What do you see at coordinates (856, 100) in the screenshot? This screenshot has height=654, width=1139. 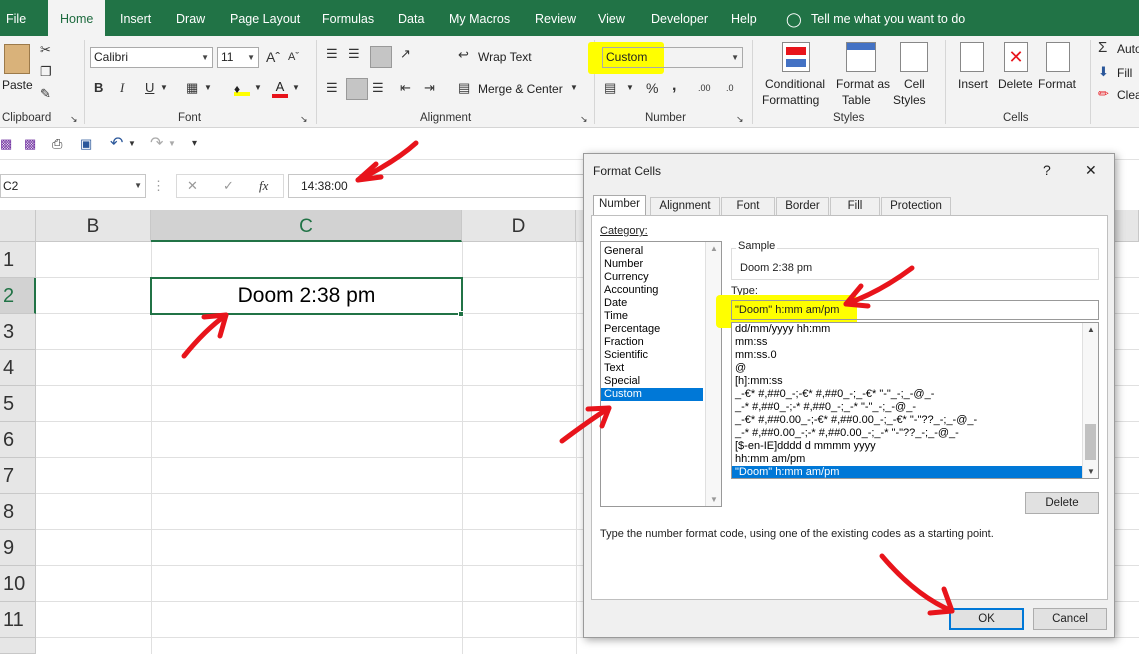 I see `format-as-table-label-2: Table` at bounding box center [856, 100].